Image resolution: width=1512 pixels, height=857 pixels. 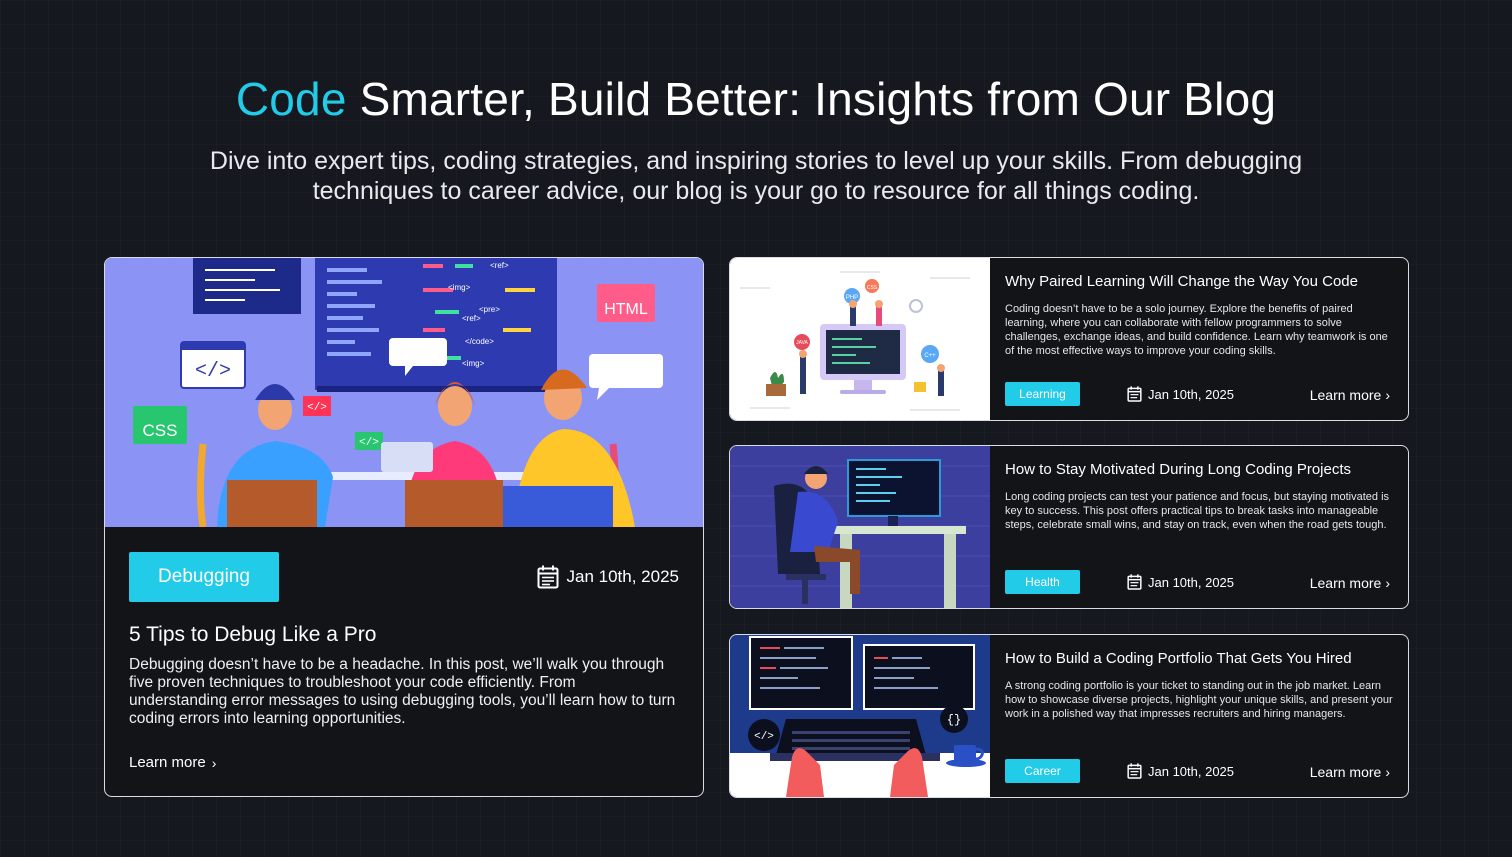 What do you see at coordinates (930, 356) in the screenshot?
I see `thumb-label-cpp: C++` at bounding box center [930, 356].